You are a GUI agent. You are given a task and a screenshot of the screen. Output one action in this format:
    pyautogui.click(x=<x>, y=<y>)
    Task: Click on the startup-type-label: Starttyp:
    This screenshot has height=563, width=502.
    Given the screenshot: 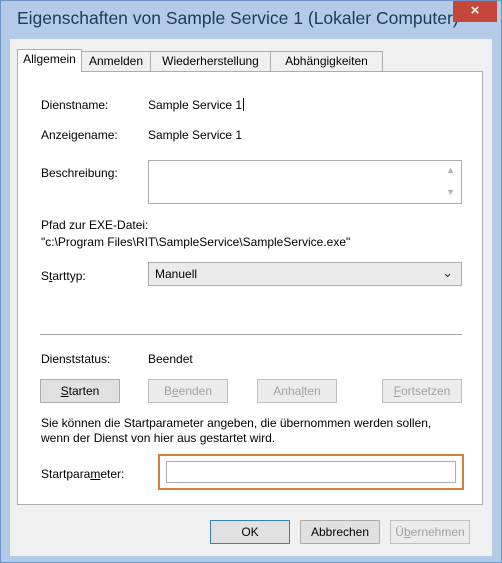 What is the action you would take?
    pyautogui.click(x=63, y=276)
    